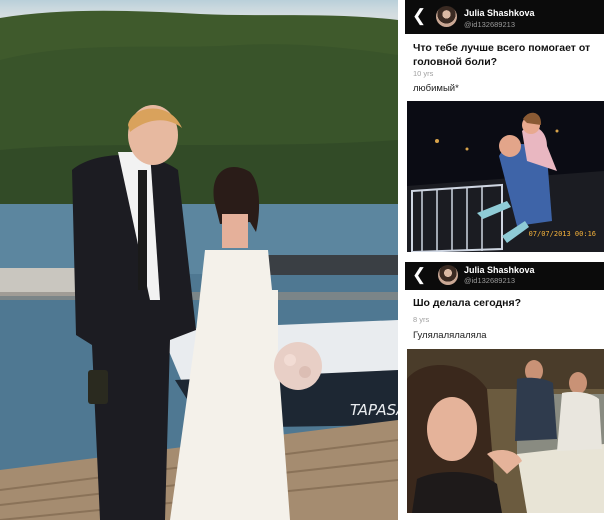 This screenshot has height=520, width=604. Describe the element at coordinates (401, 260) in the screenshot. I see `panel-divider` at that location.